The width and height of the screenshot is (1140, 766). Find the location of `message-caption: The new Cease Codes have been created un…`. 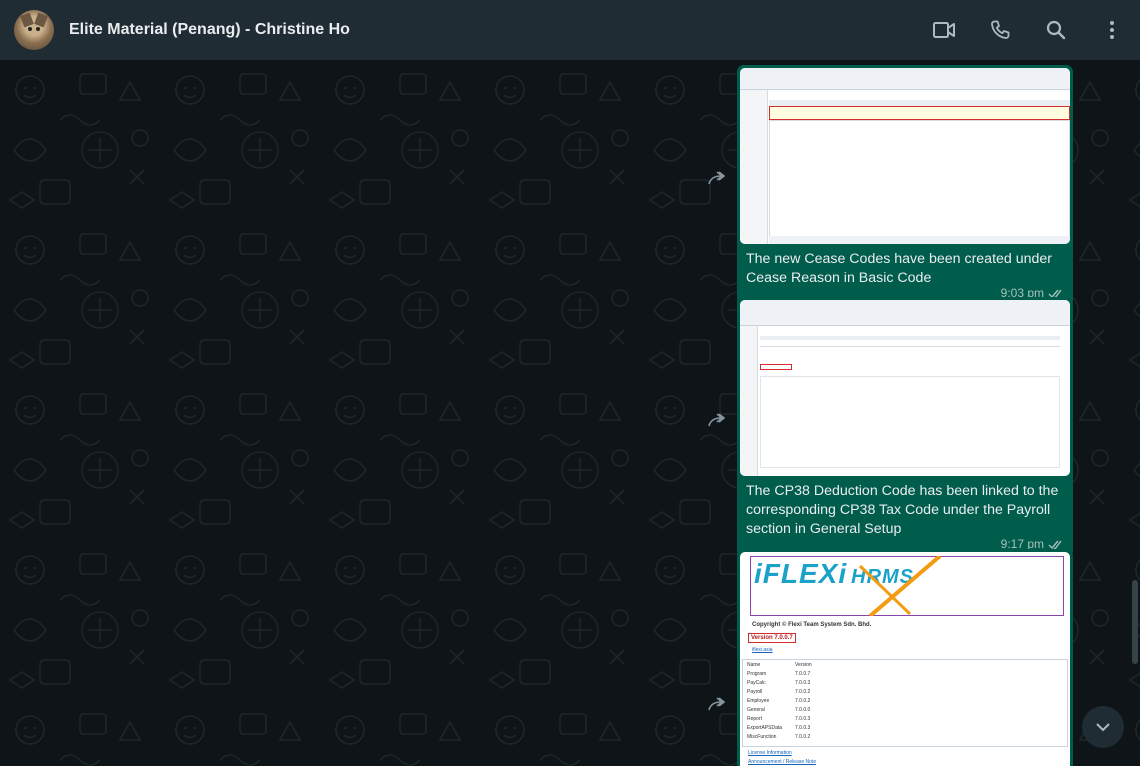

message-caption: The new Cease Codes have been created un… is located at coordinates (899, 268).